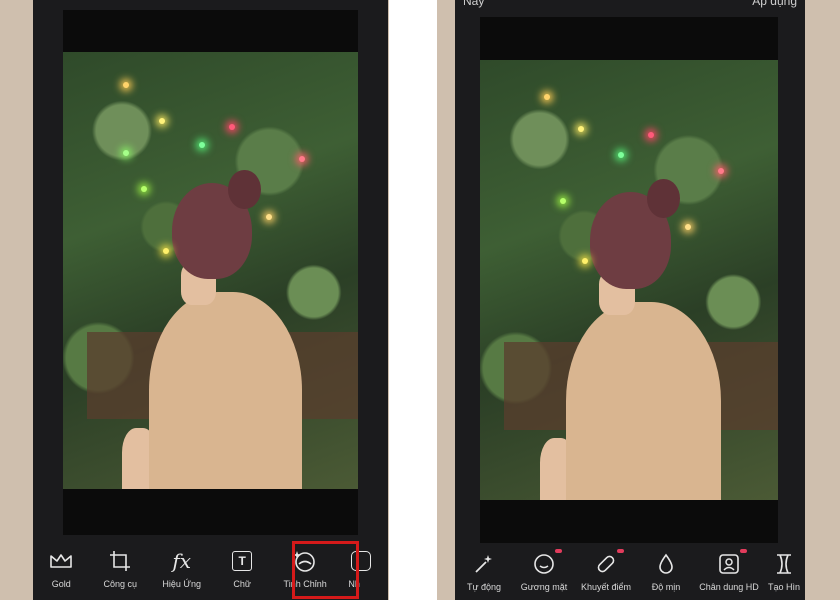 The image size is (840, 600). I want to click on portrait-hd-icon, so click(729, 564).